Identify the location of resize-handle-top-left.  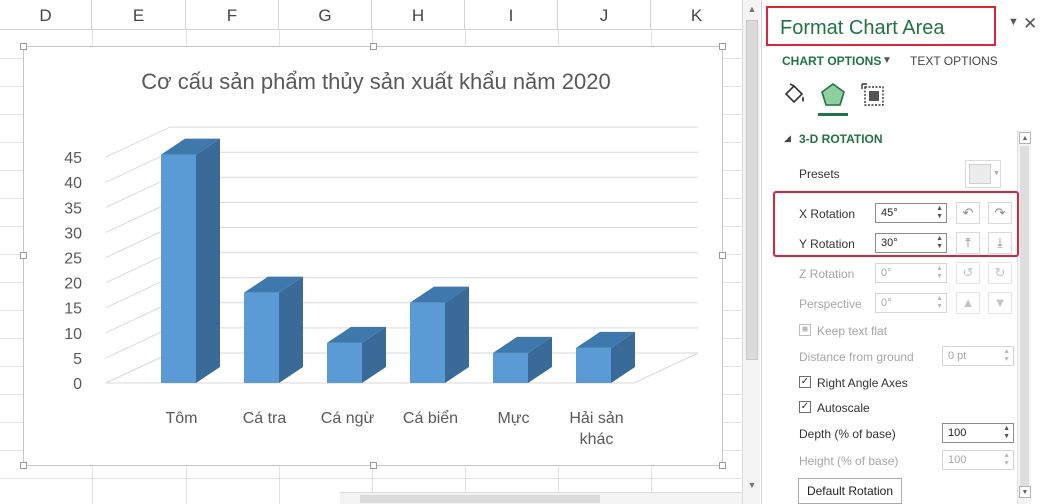
(23, 46).